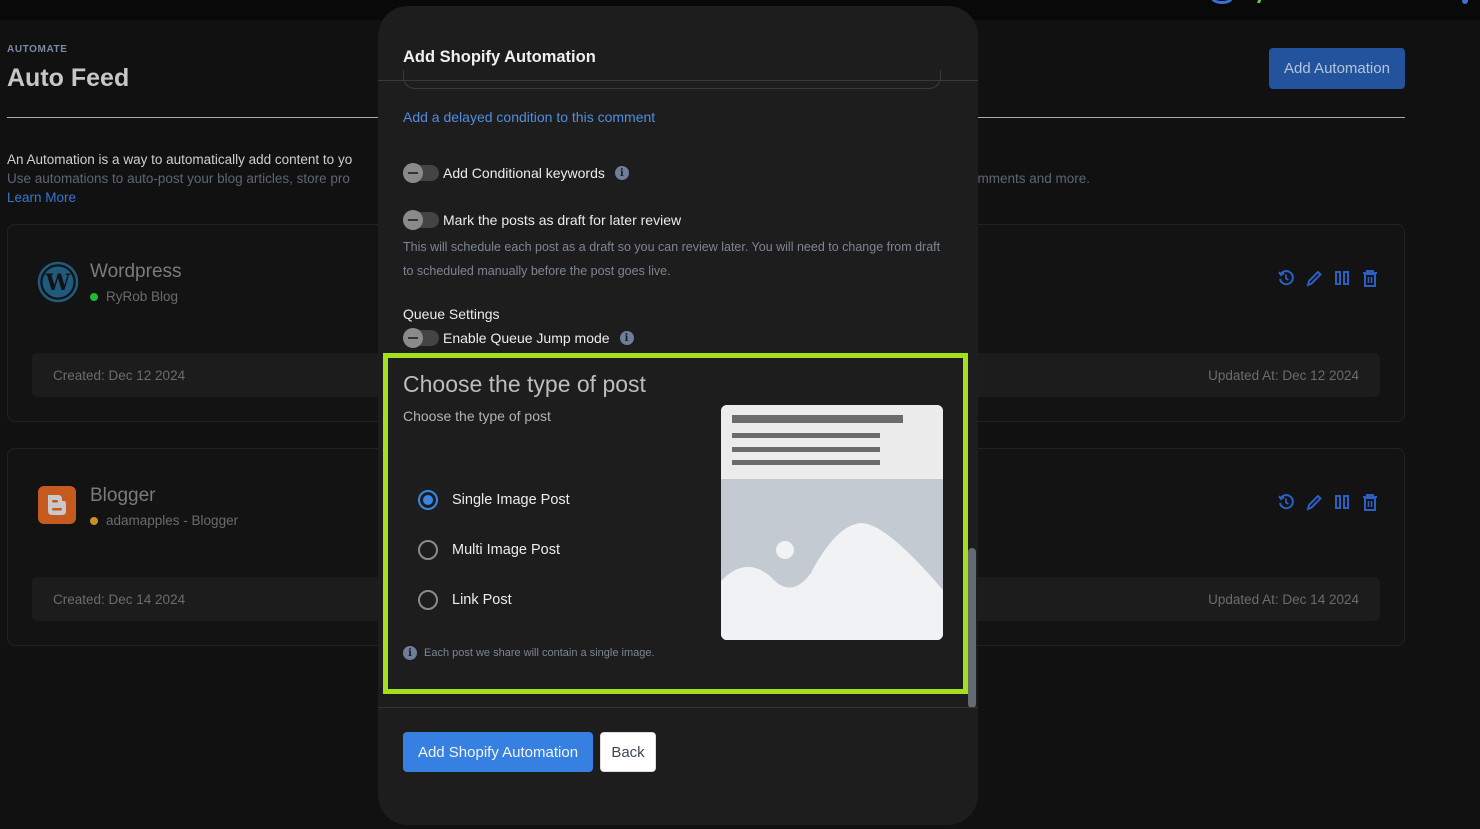 This screenshot has width=1480, height=829. I want to click on queue-jump-row: Enable Queue Jump mode i, so click(518, 338).